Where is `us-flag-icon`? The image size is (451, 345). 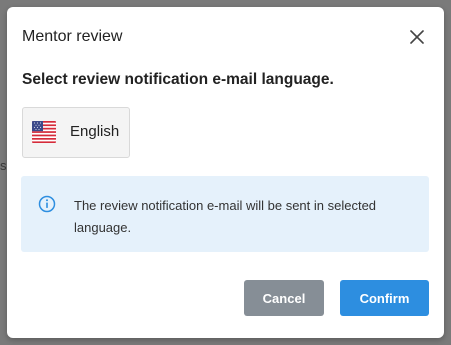 us-flag-icon is located at coordinates (44, 132).